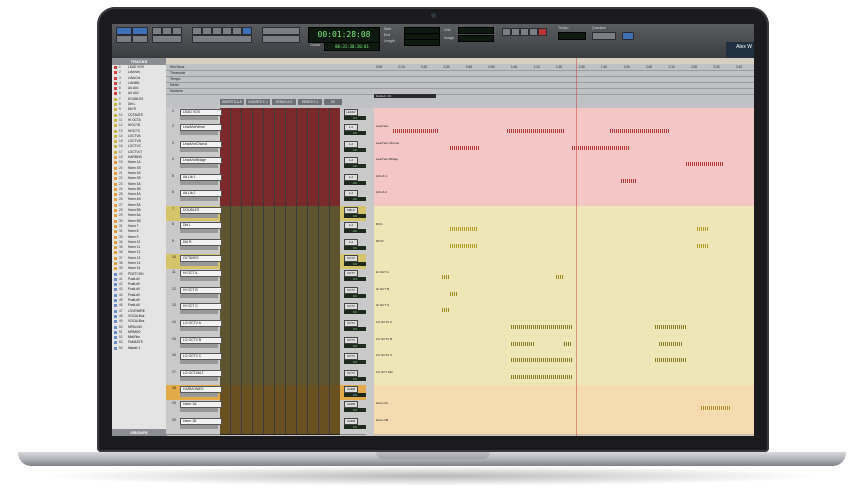 Image resolution: width=864 pixels, height=504 pixels. Describe the element at coordinates (157, 31) in the screenshot. I see `zoom-out-button` at that location.